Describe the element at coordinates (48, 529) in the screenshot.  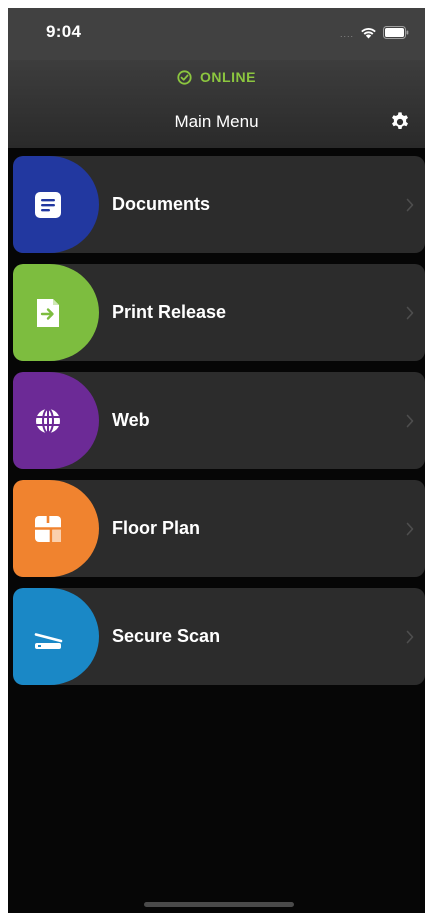
I see `floor-plan-icon` at that location.